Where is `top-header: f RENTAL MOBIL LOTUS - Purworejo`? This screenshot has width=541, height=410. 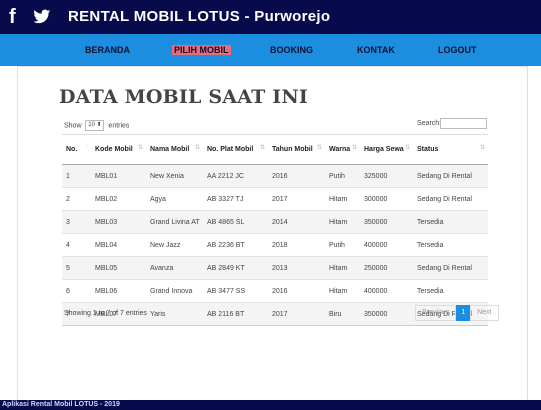 top-header: f RENTAL MOBIL LOTUS - Purworejo is located at coordinates (270, 17).